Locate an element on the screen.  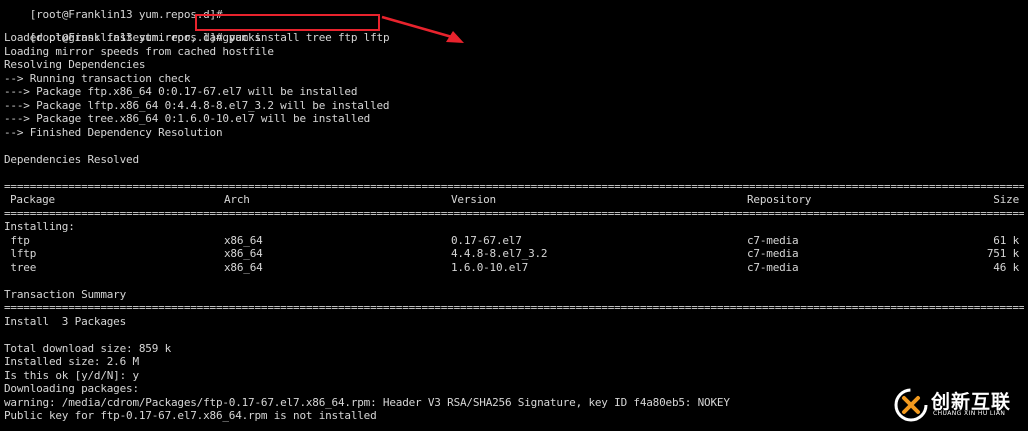
install-summary: Install 3 Packages is located at coordinates (65, 321).